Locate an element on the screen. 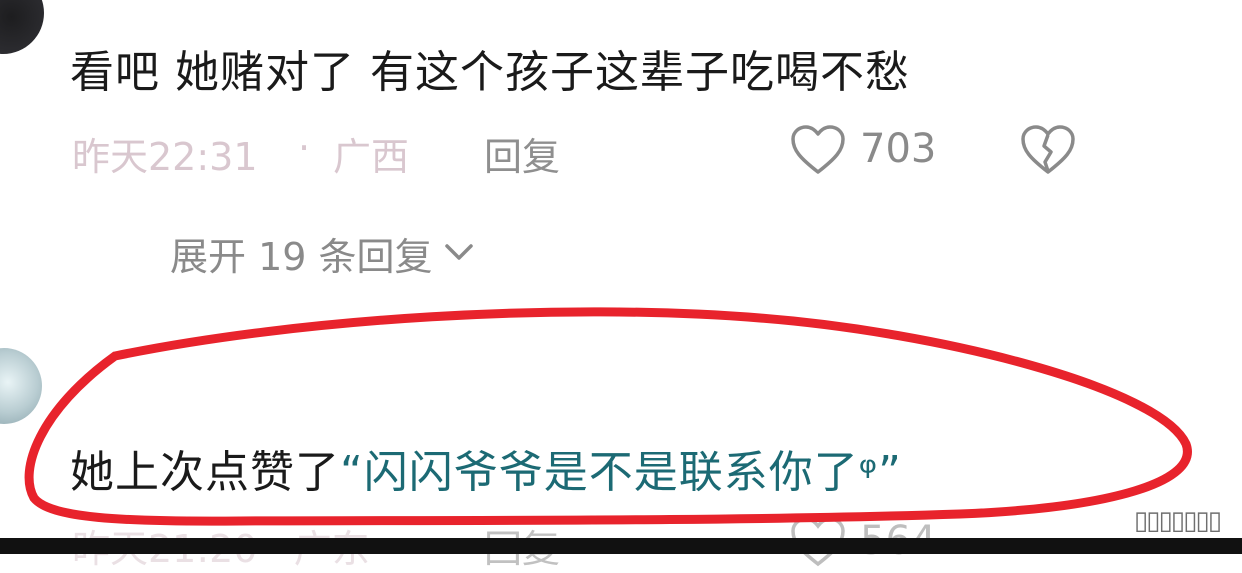 The image size is (1242, 573). bottom-bar is located at coordinates (621, 546).